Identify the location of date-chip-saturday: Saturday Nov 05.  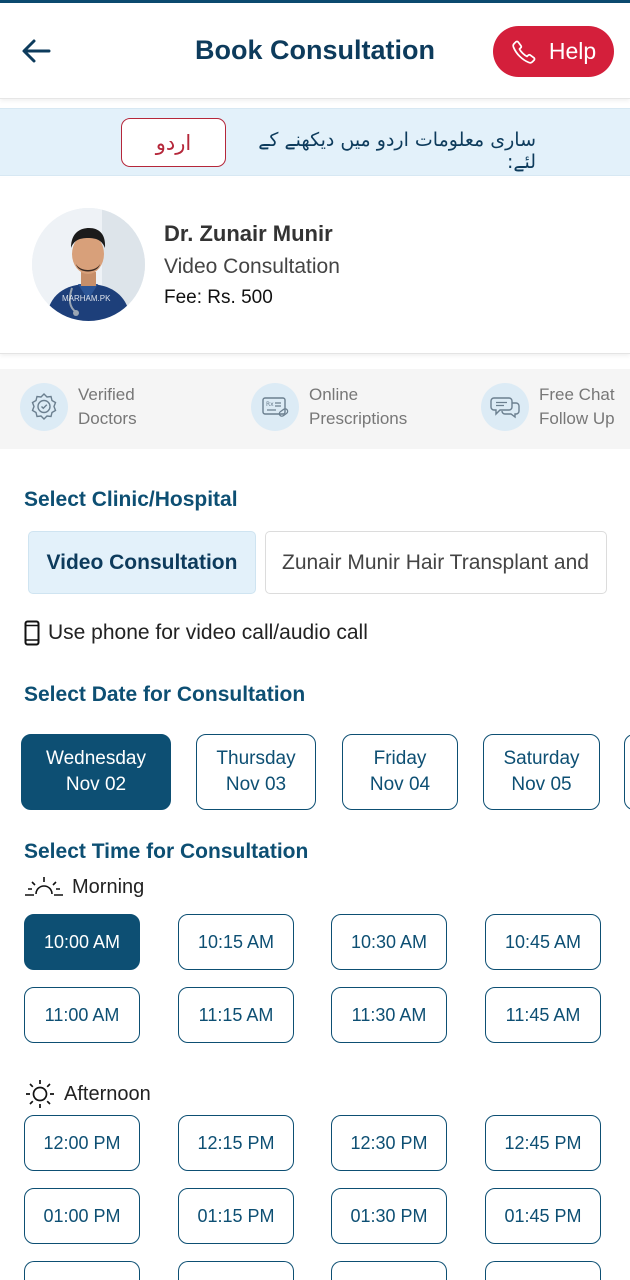
(541, 772).